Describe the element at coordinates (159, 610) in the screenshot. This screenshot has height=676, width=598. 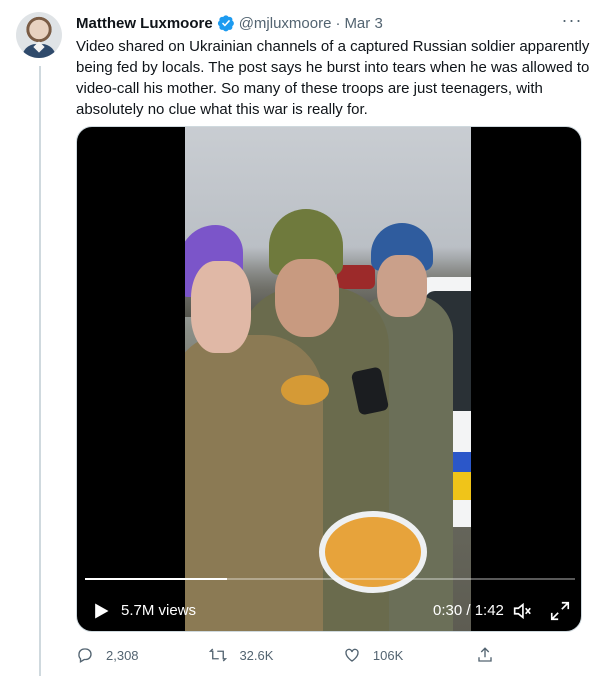
I see `view-count: 5.7M views` at that location.